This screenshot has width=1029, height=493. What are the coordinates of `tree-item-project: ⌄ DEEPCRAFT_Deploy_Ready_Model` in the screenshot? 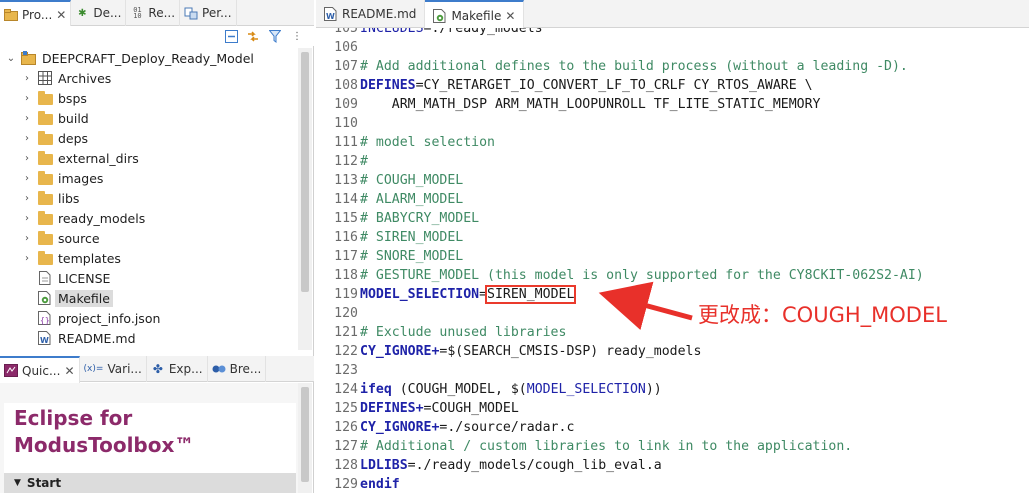 It's located at (130, 58).